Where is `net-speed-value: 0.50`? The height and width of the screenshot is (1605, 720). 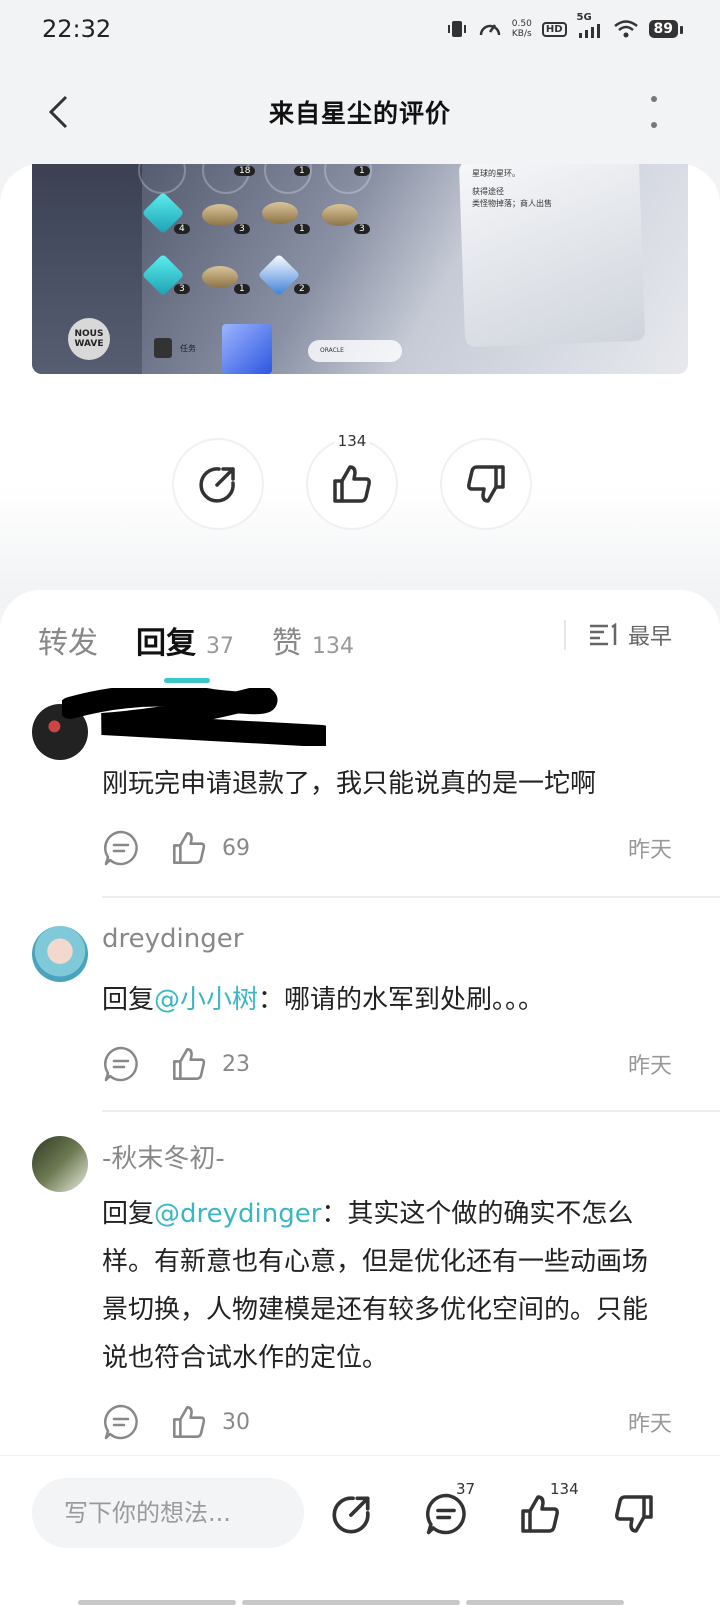
net-speed-value: 0.50 is located at coordinates (521, 24).